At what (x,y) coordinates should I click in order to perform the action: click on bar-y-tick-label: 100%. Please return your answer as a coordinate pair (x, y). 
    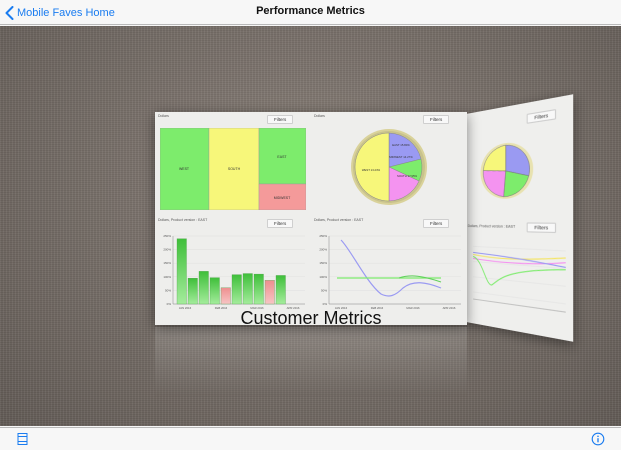
    Looking at the image, I should click on (167, 277).